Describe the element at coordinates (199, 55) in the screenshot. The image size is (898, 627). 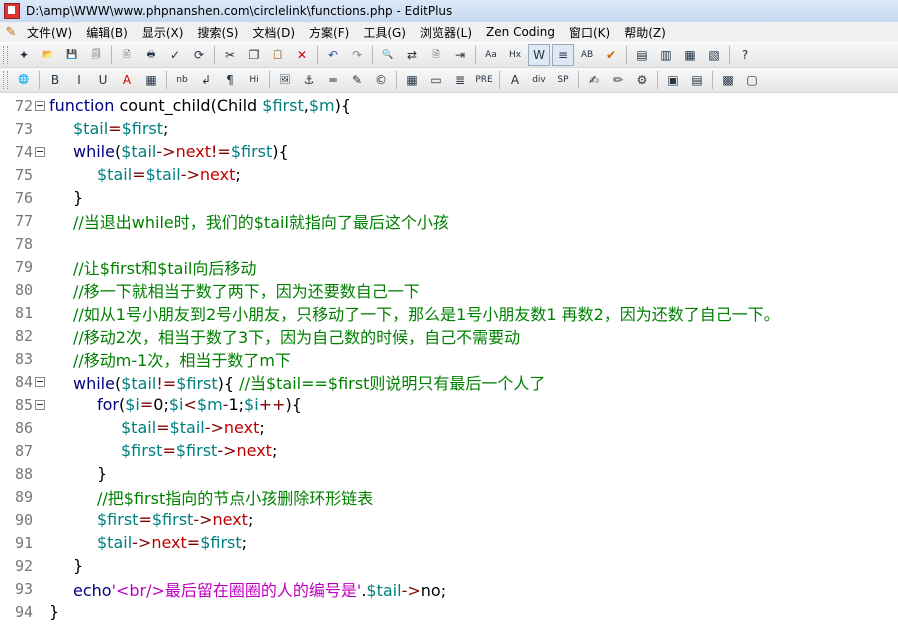
I see `refresh-icon: ⟳` at that location.